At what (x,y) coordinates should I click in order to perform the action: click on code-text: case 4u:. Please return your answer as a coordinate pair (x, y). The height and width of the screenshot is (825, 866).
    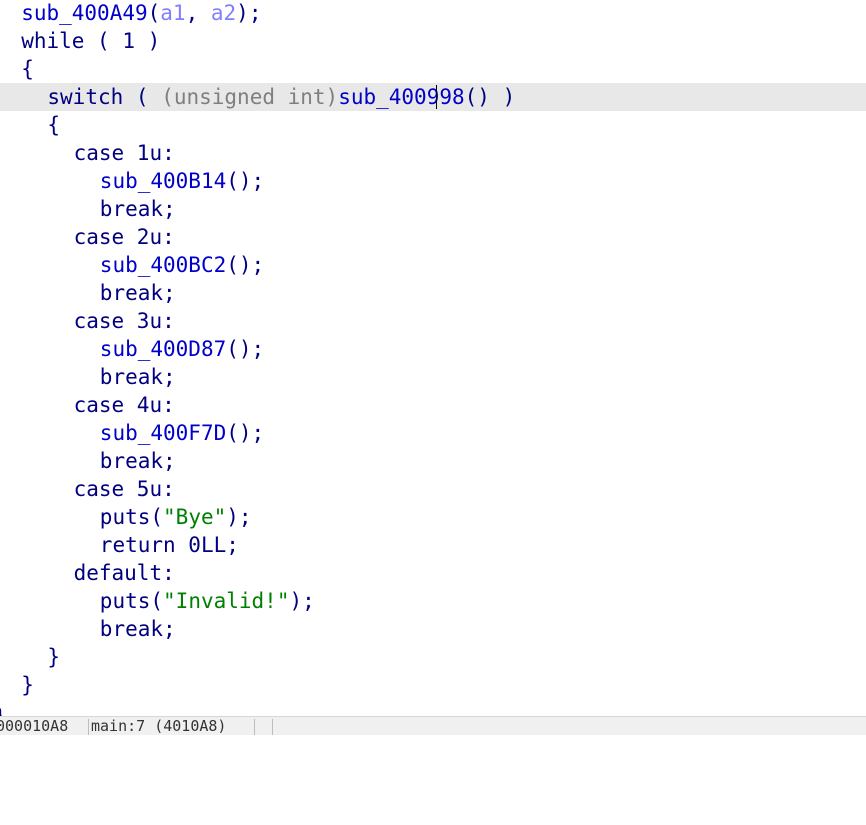
    Looking at the image, I should click on (124, 405).